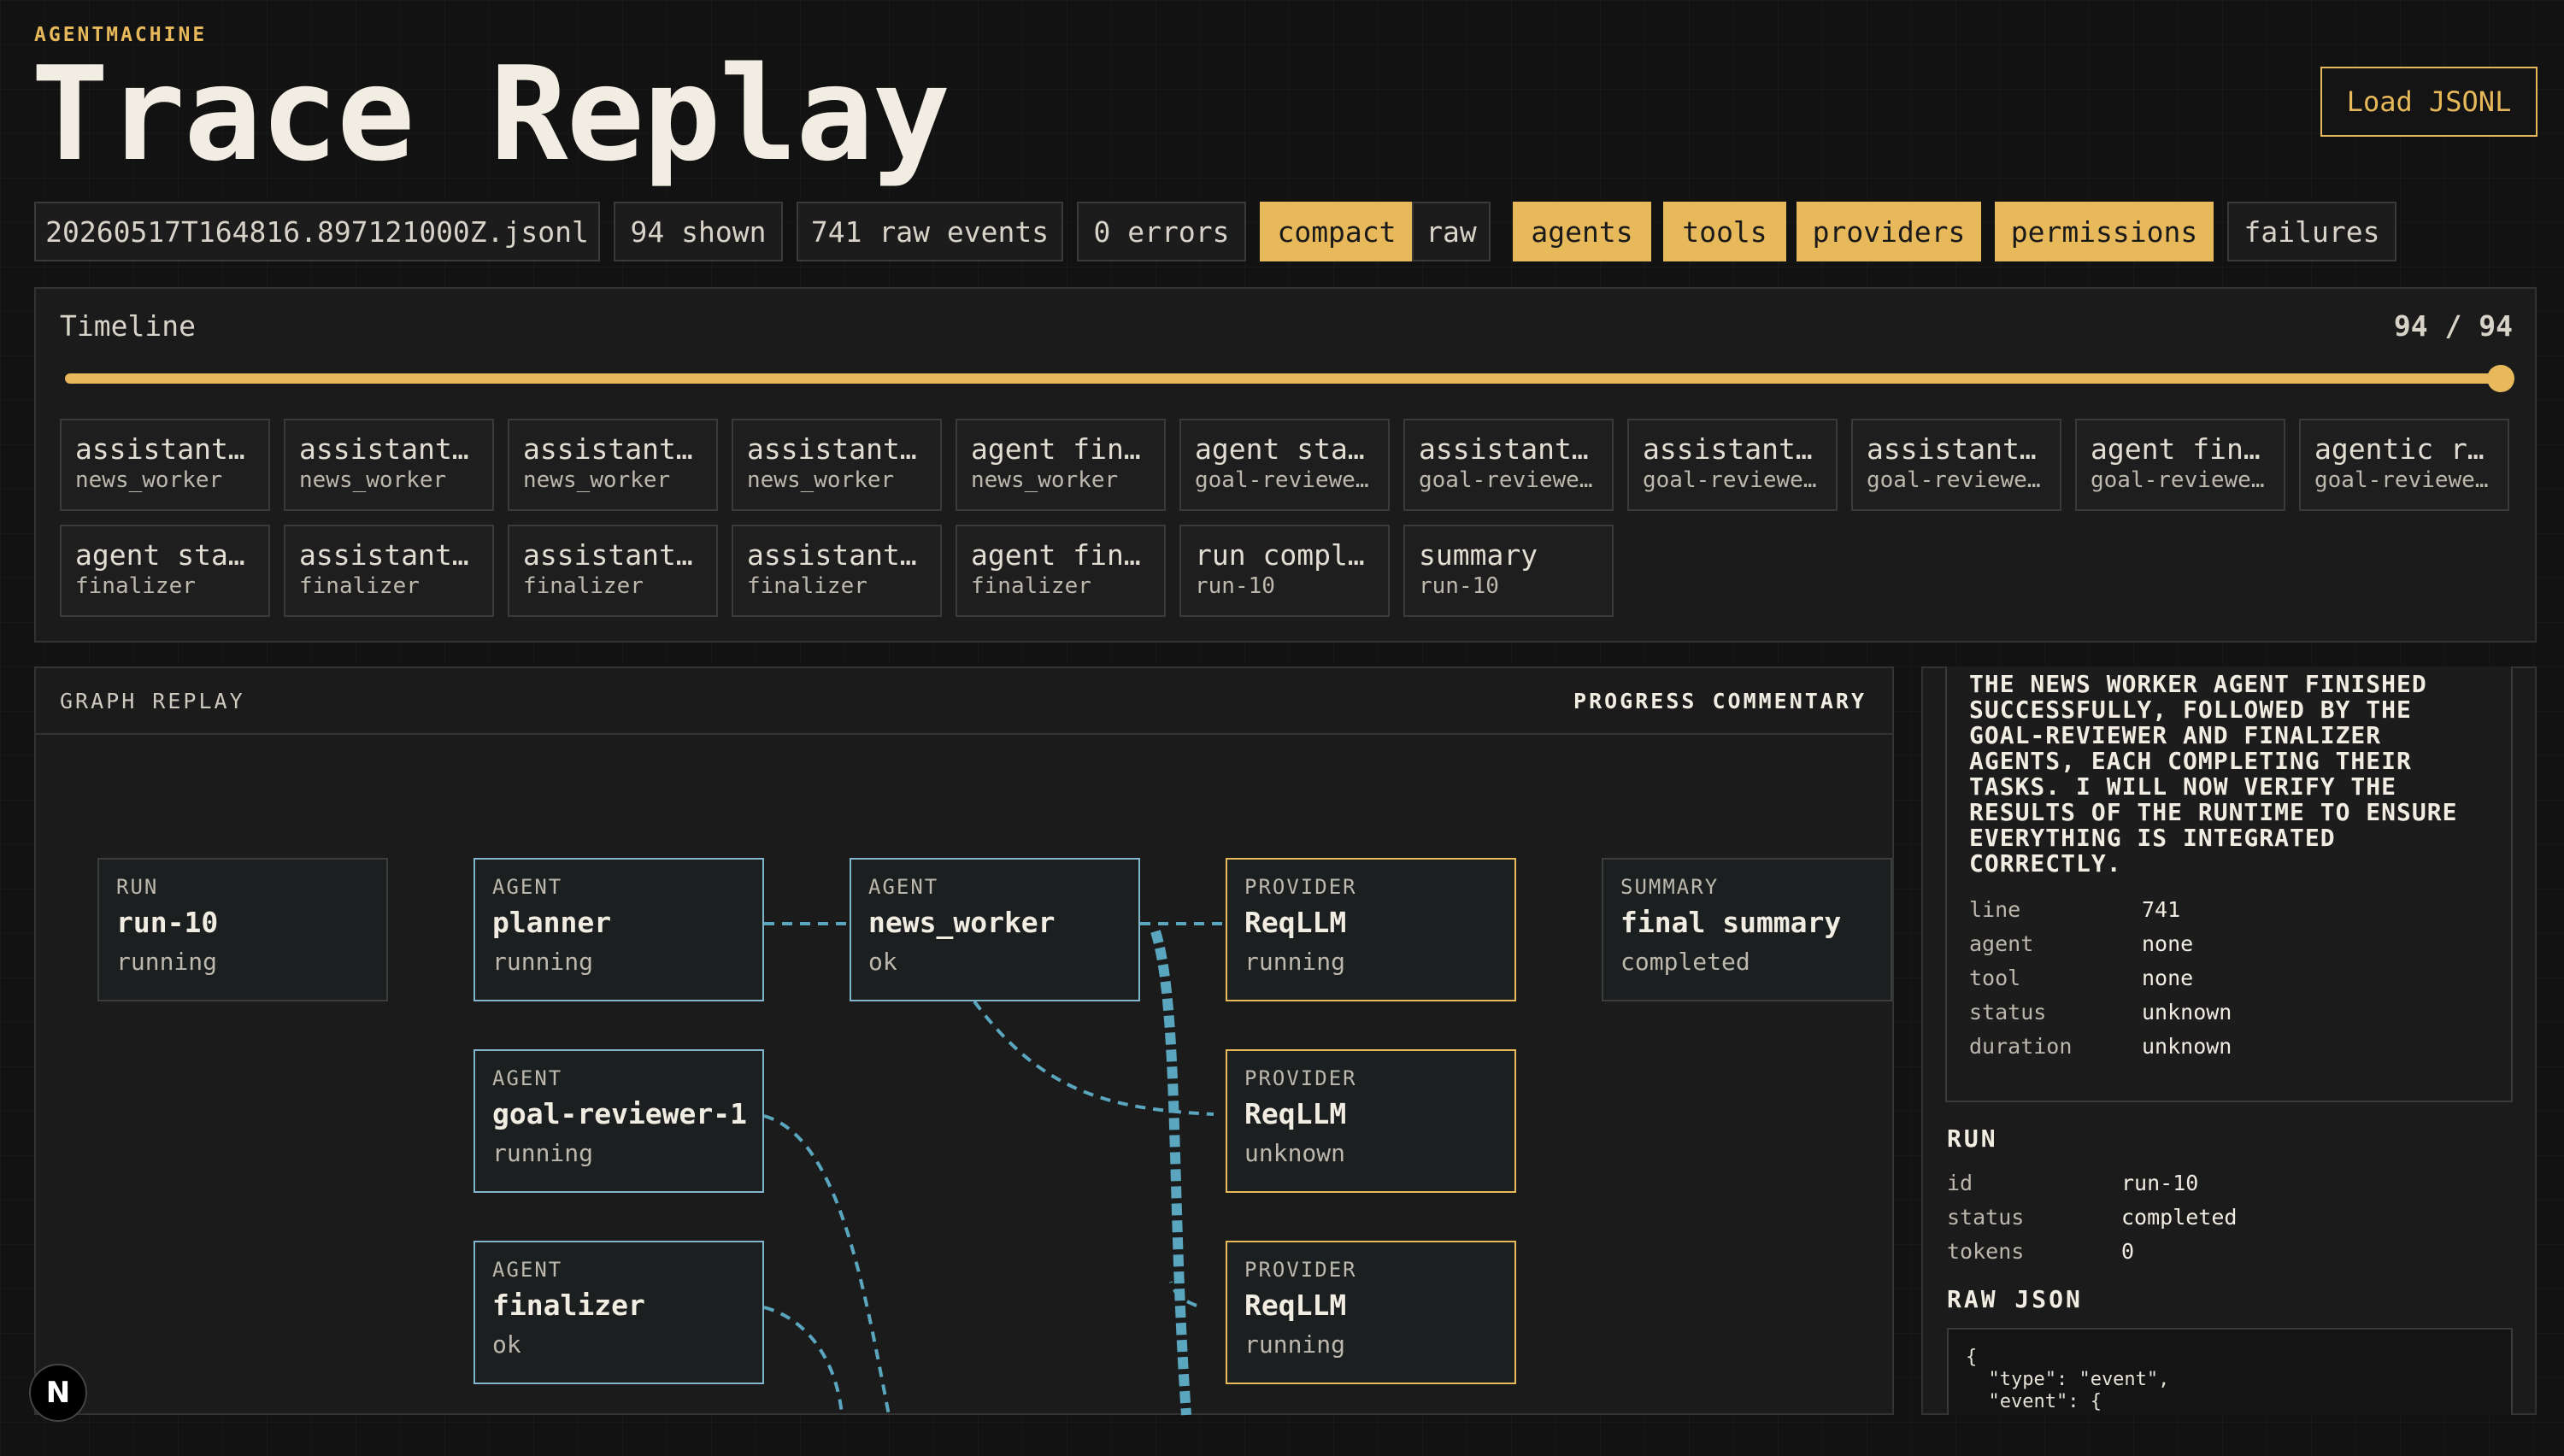 The image size is (2564, 1456). Describe the element at coordinates (1986, 1217) in the screenshot. I see `run-field-key: status` at that location.